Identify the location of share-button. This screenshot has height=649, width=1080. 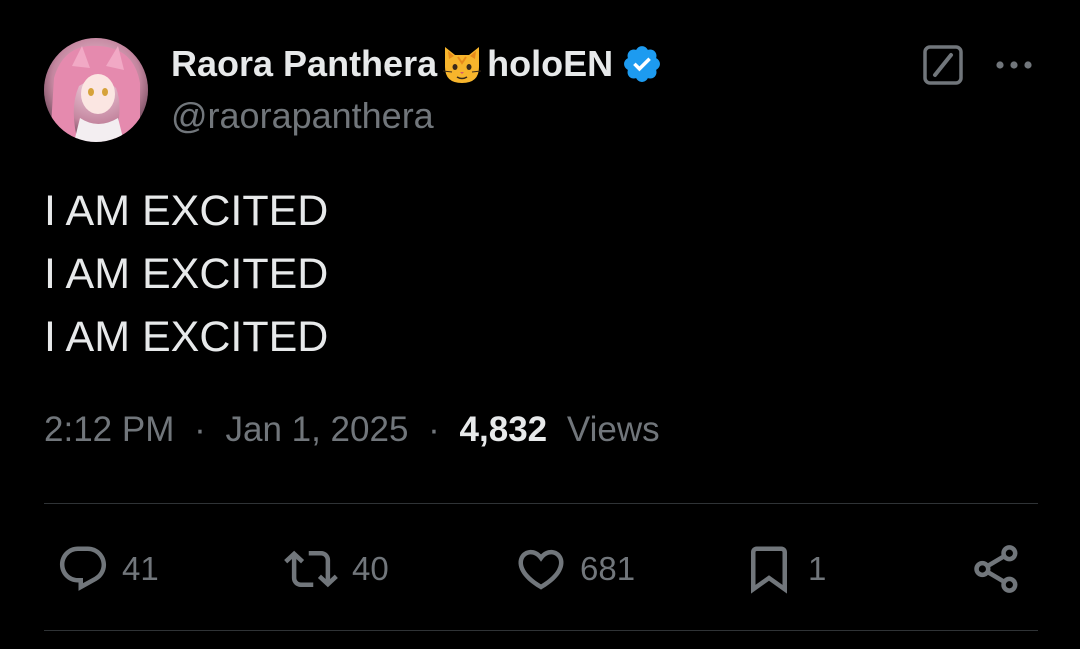
(997, 569).